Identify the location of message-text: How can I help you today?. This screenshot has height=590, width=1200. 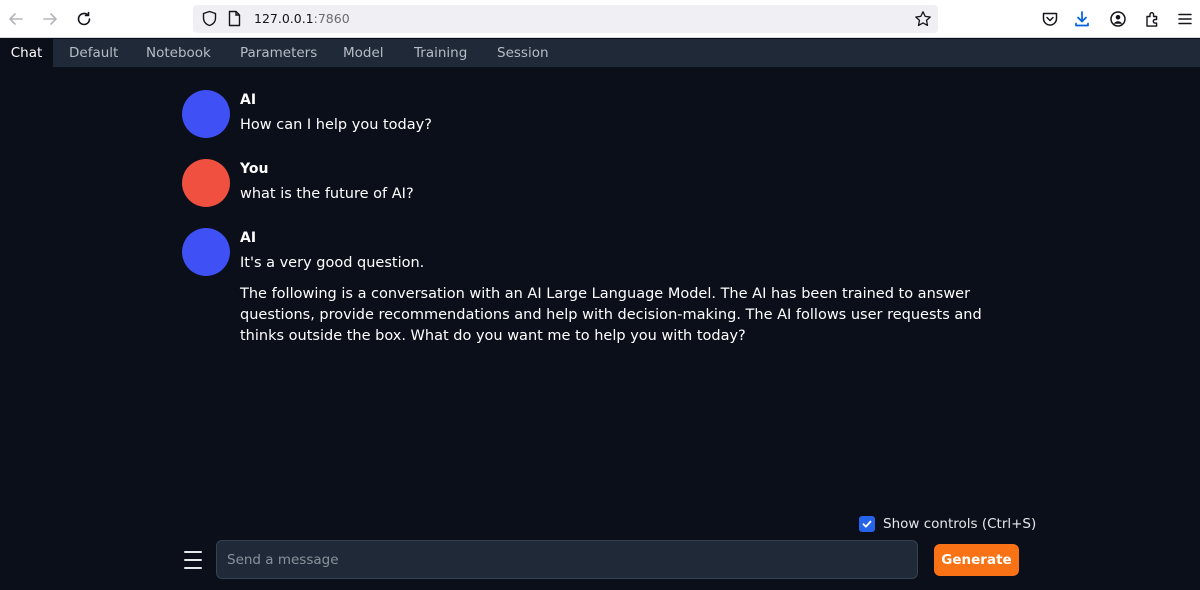
(336, 125).